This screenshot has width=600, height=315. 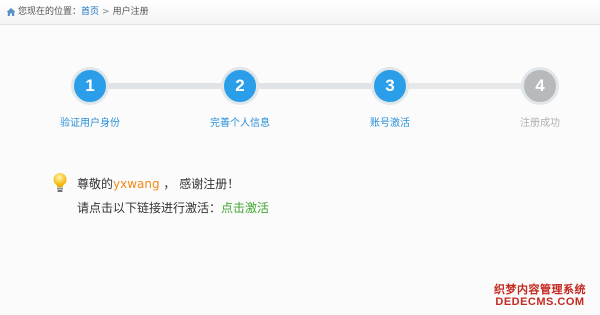 I want to click on breadcrumb-trail: 您现在的位置：首页 > 用户注册, so click(x=83, y=12).